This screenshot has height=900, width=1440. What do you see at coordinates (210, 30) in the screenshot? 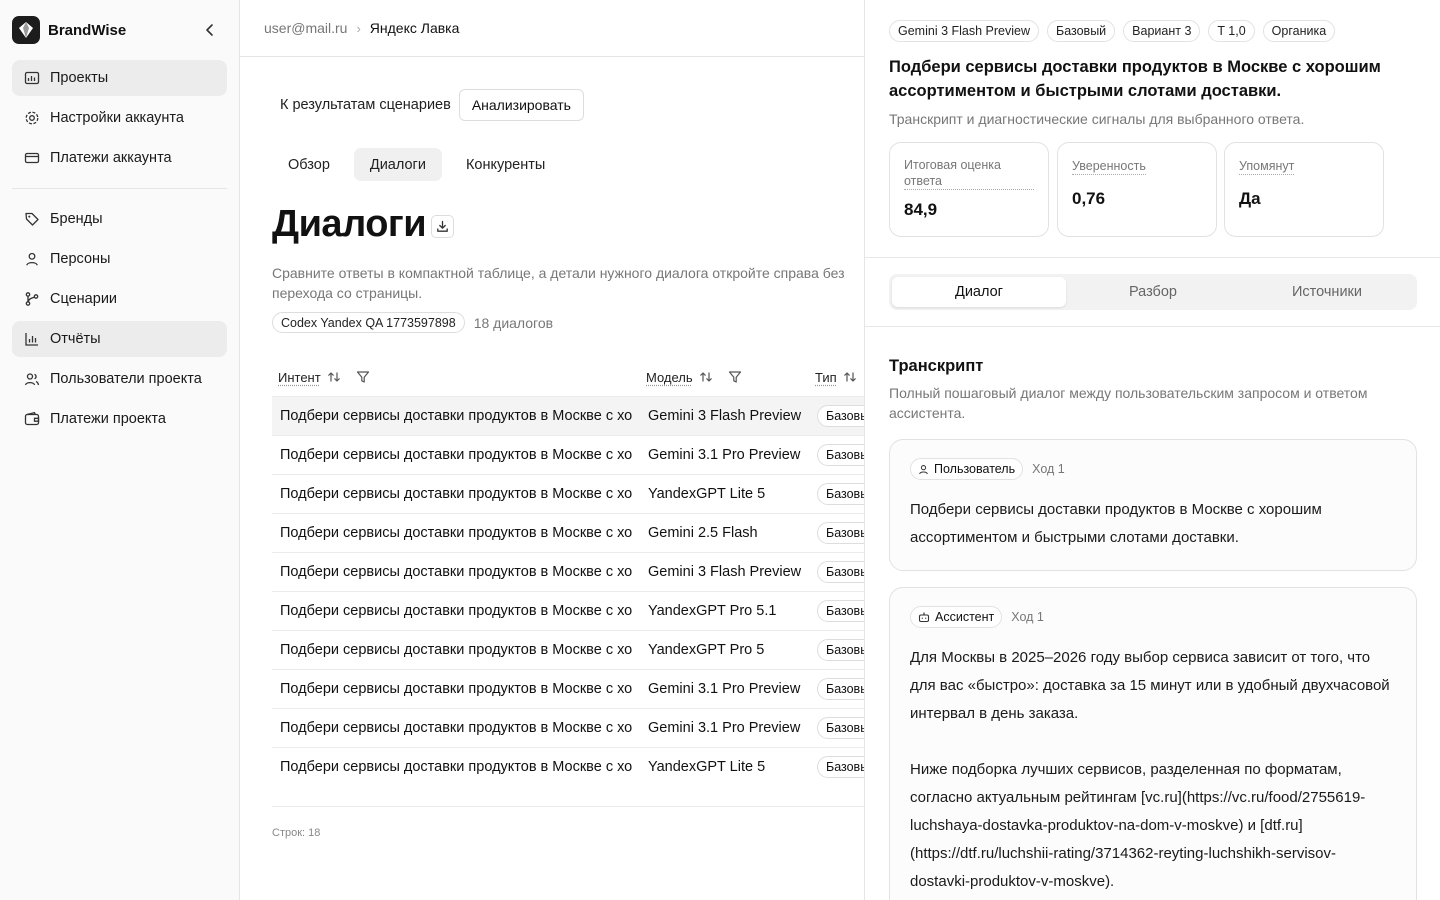
I see `collapse-sidebar-icon` at bounding box center [210, 30].